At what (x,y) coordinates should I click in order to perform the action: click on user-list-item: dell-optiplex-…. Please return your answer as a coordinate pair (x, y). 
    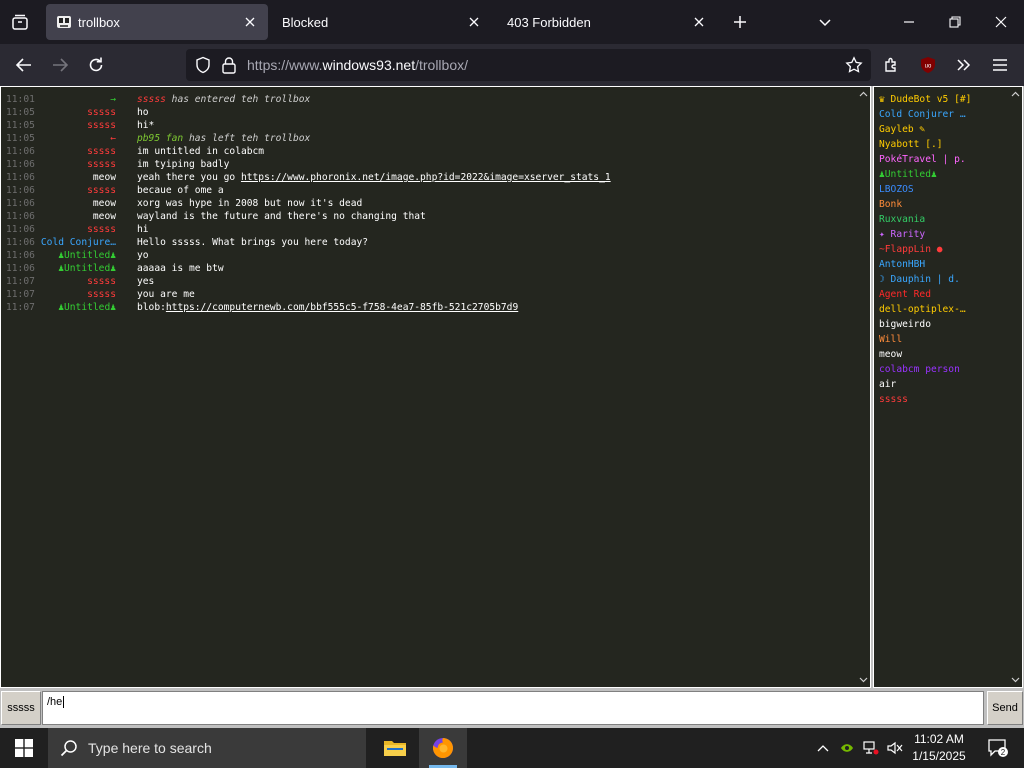
    Looking at the image, I should click on (929, 309).